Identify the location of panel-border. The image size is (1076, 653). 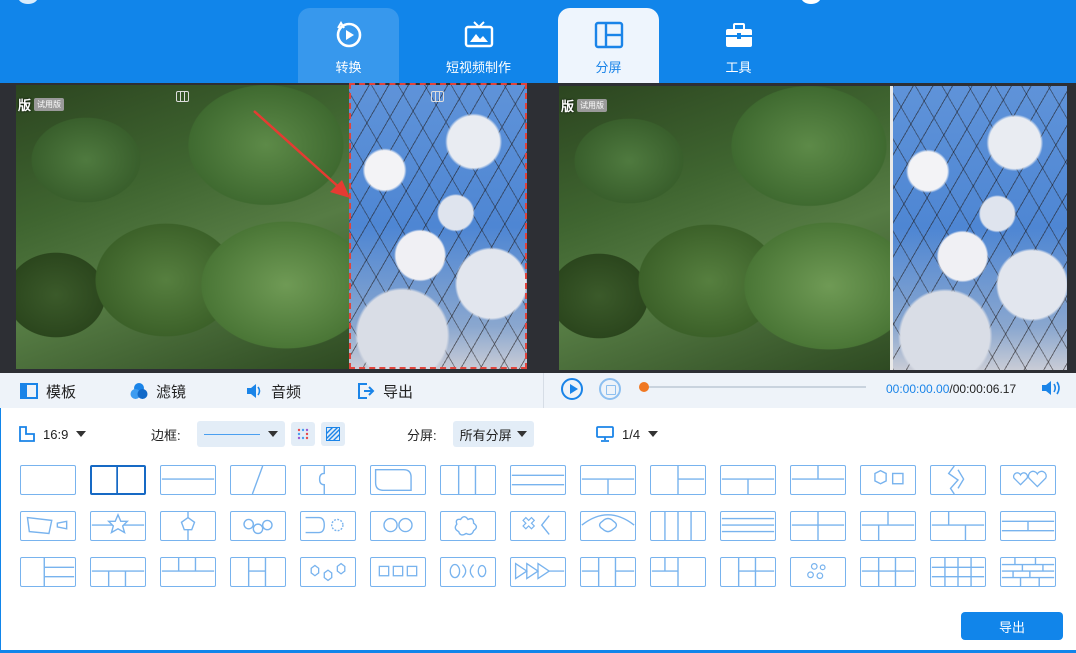
(0, 530).